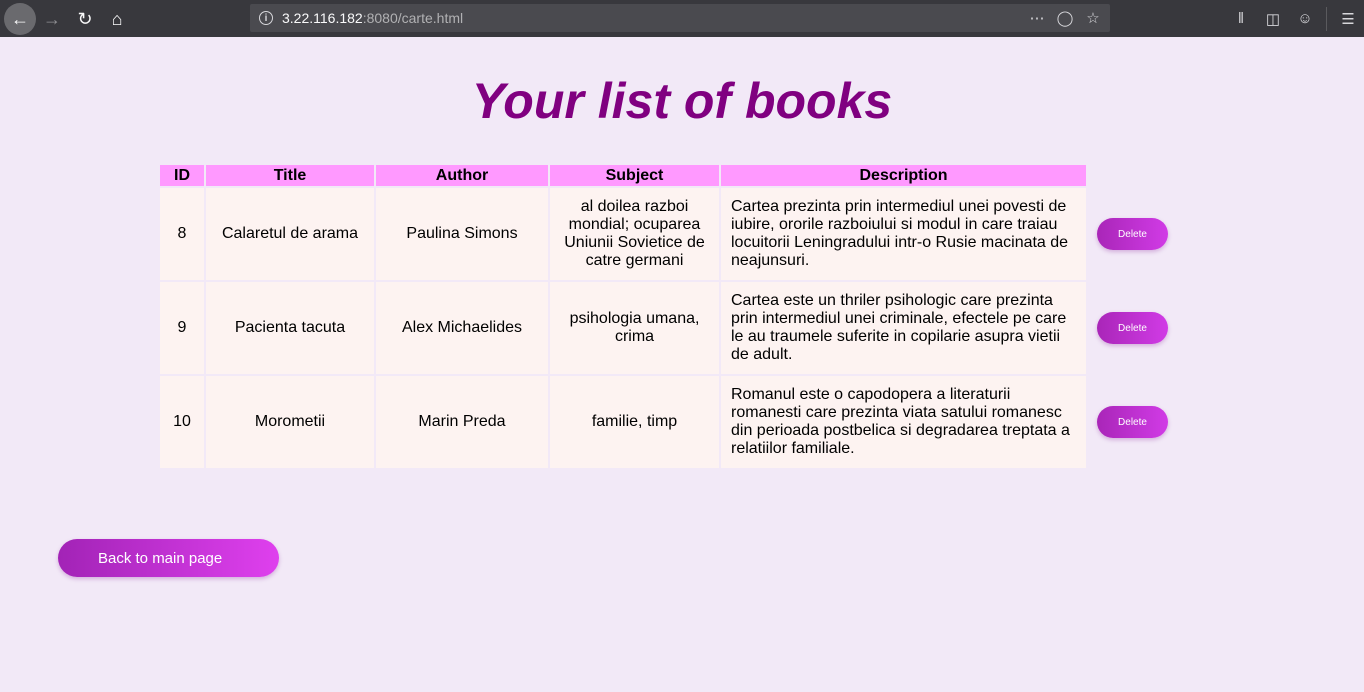 This screenshot has width=1364, height=692. I want to click on forward-arrow-icon: →, so click(52, 19).